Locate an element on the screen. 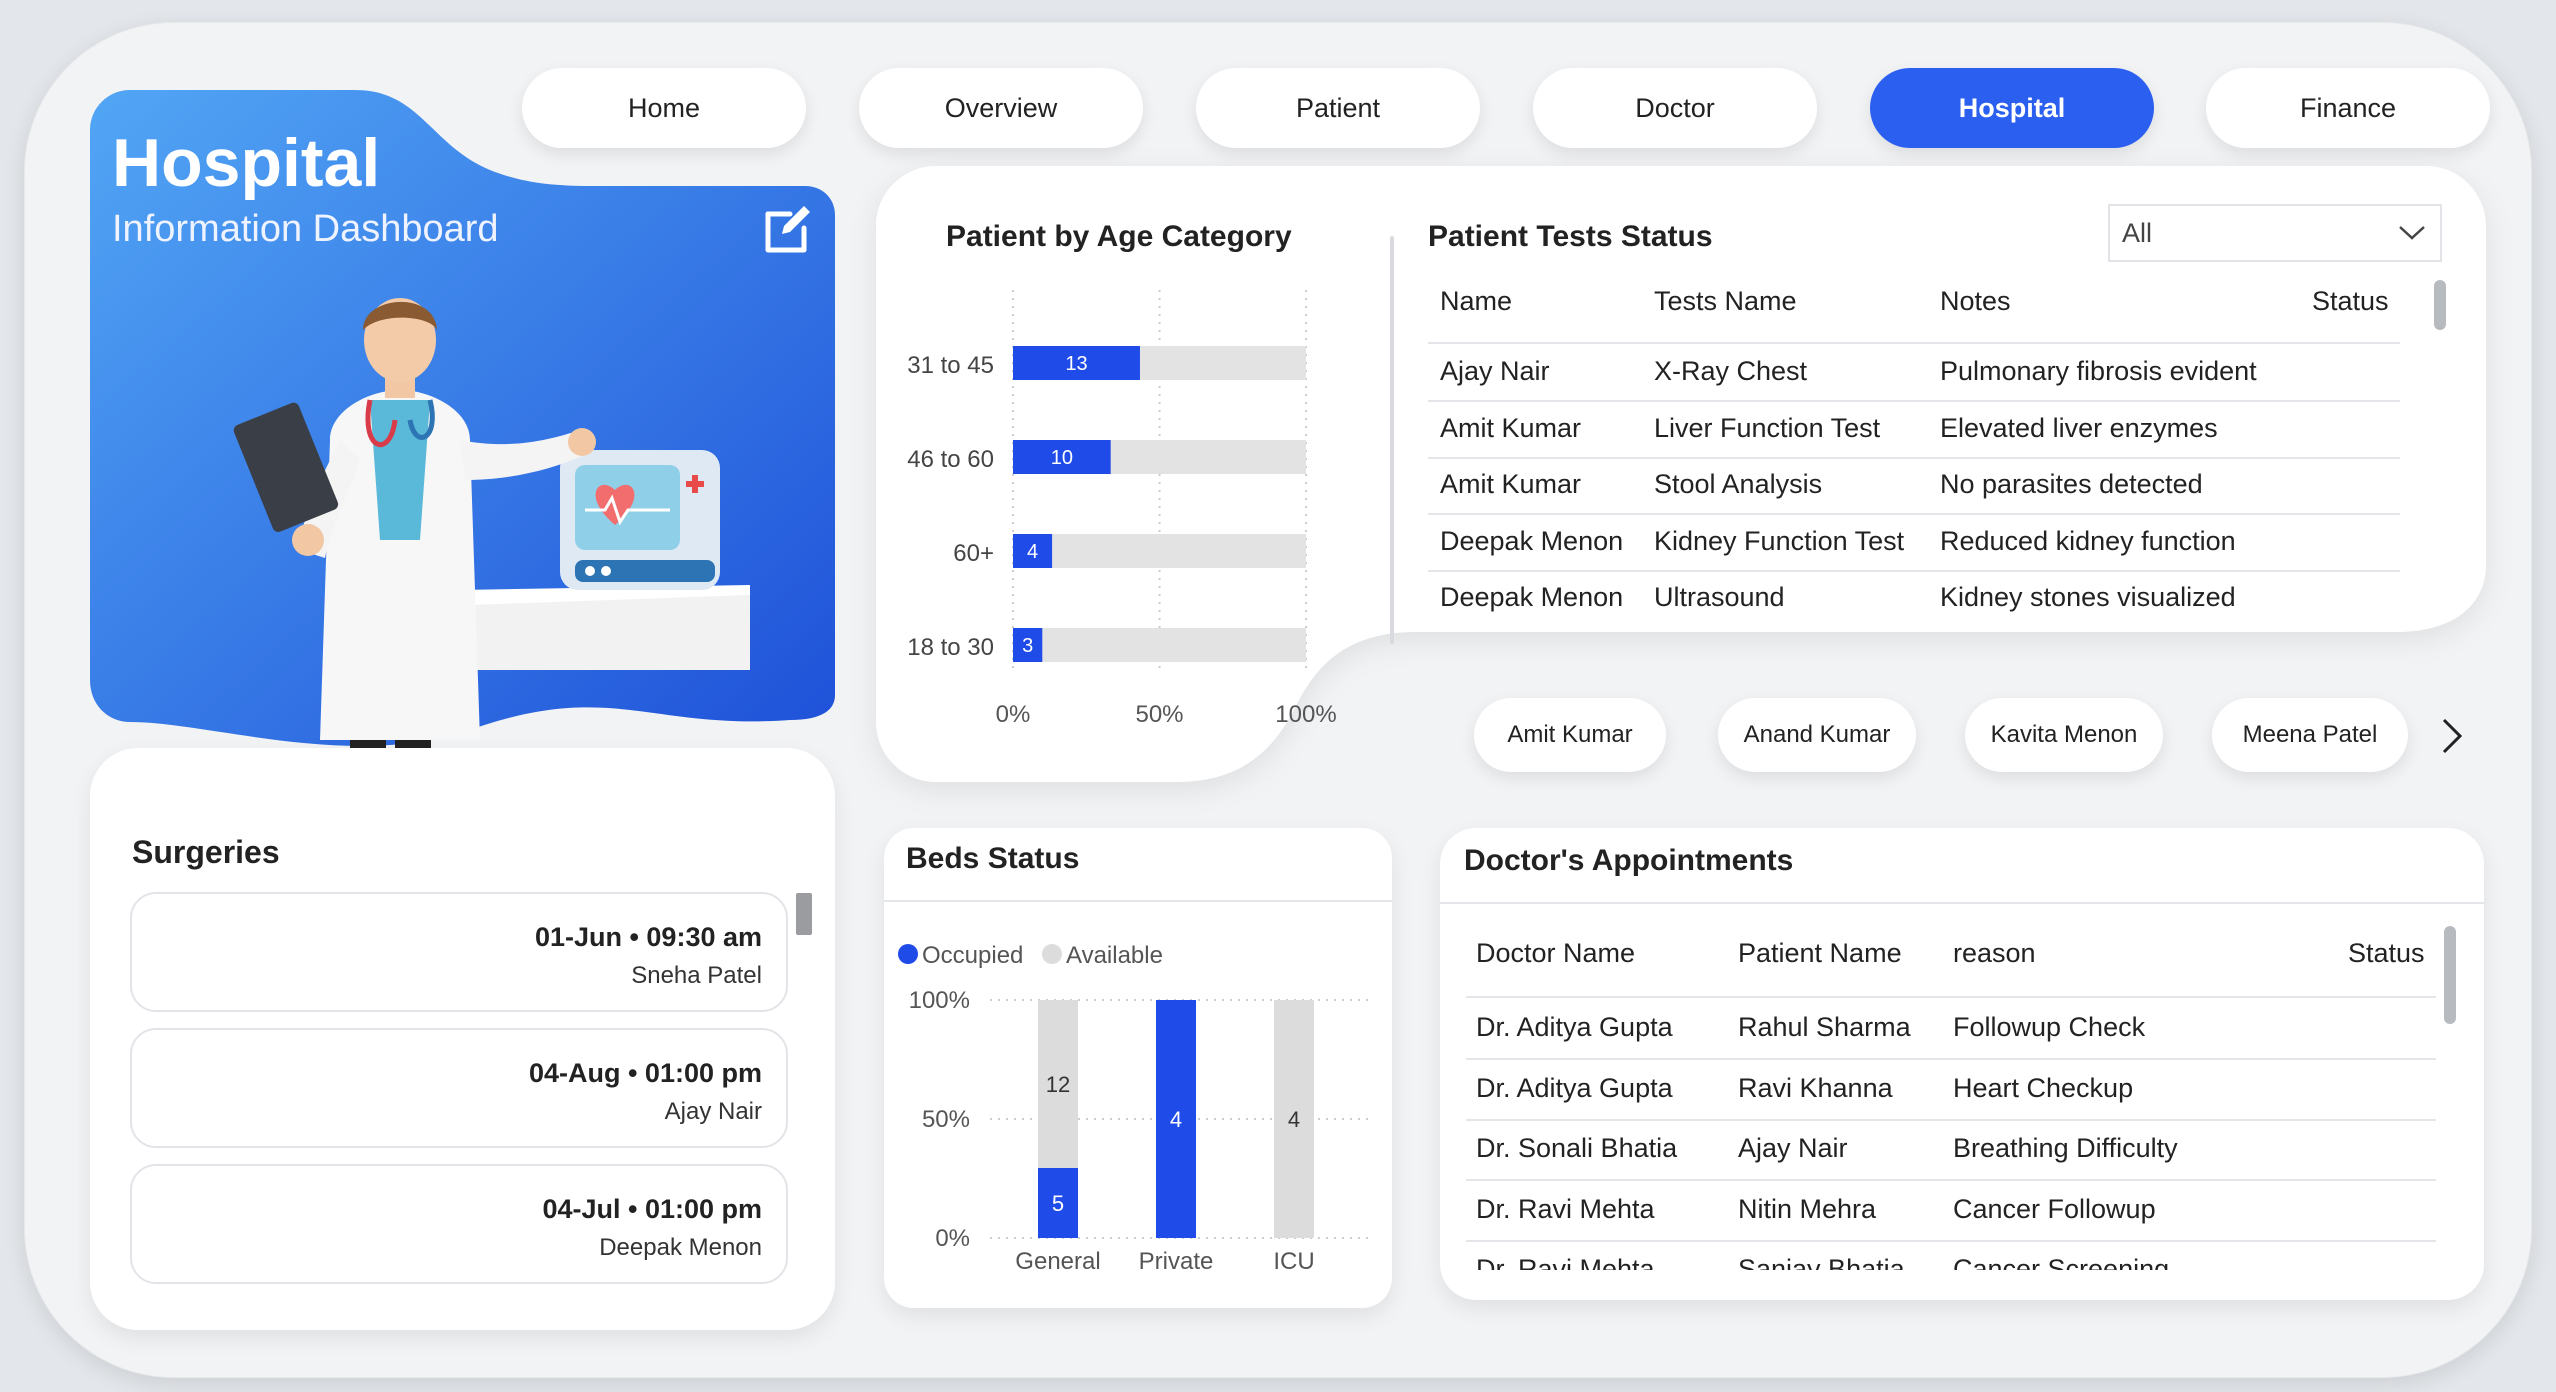 The height and width of the screenshot is (1392, 2556). appointments-cell-reason: Breathing Difficulty is located at coordinates (2065, 1148).